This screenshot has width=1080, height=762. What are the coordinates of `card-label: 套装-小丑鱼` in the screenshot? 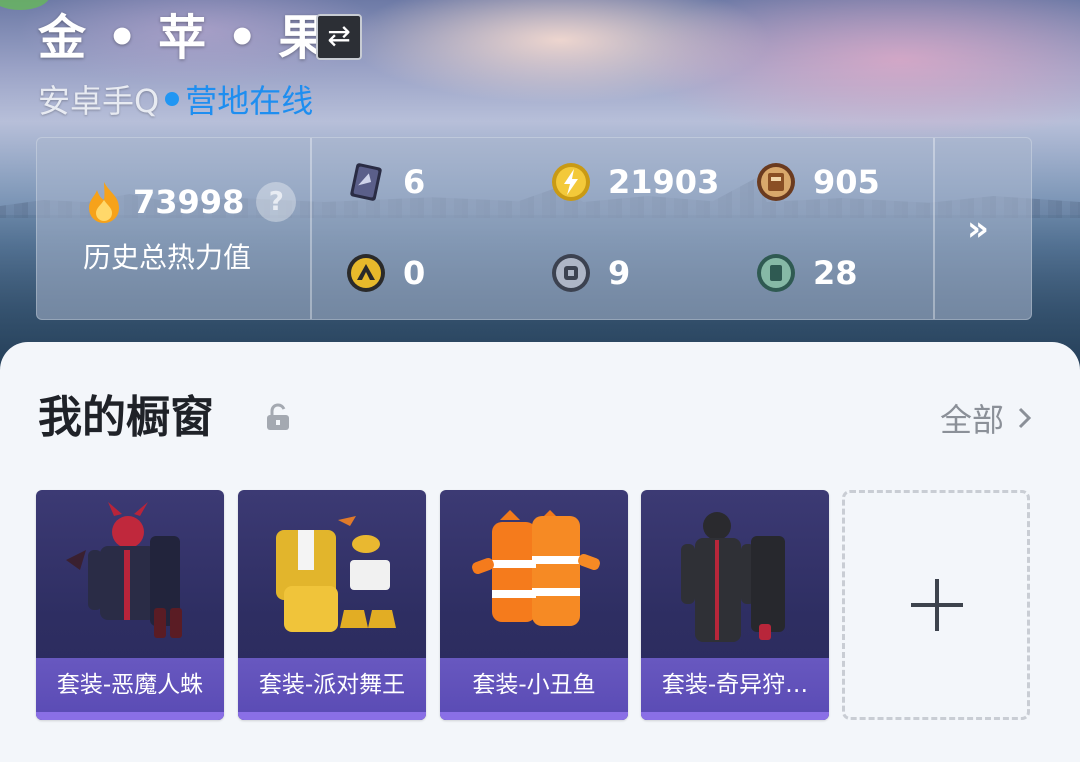 It's located at (534, 685).